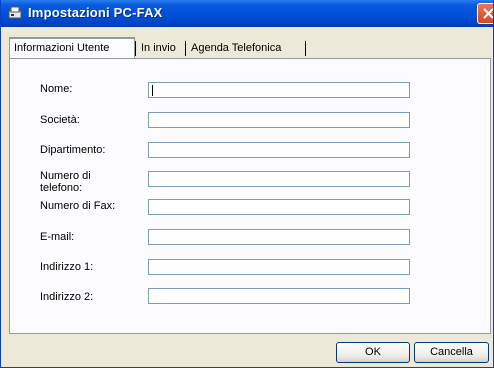 The height and width of the screenshot is (368, 494). I want to click on nome-field, so click(279, 90).